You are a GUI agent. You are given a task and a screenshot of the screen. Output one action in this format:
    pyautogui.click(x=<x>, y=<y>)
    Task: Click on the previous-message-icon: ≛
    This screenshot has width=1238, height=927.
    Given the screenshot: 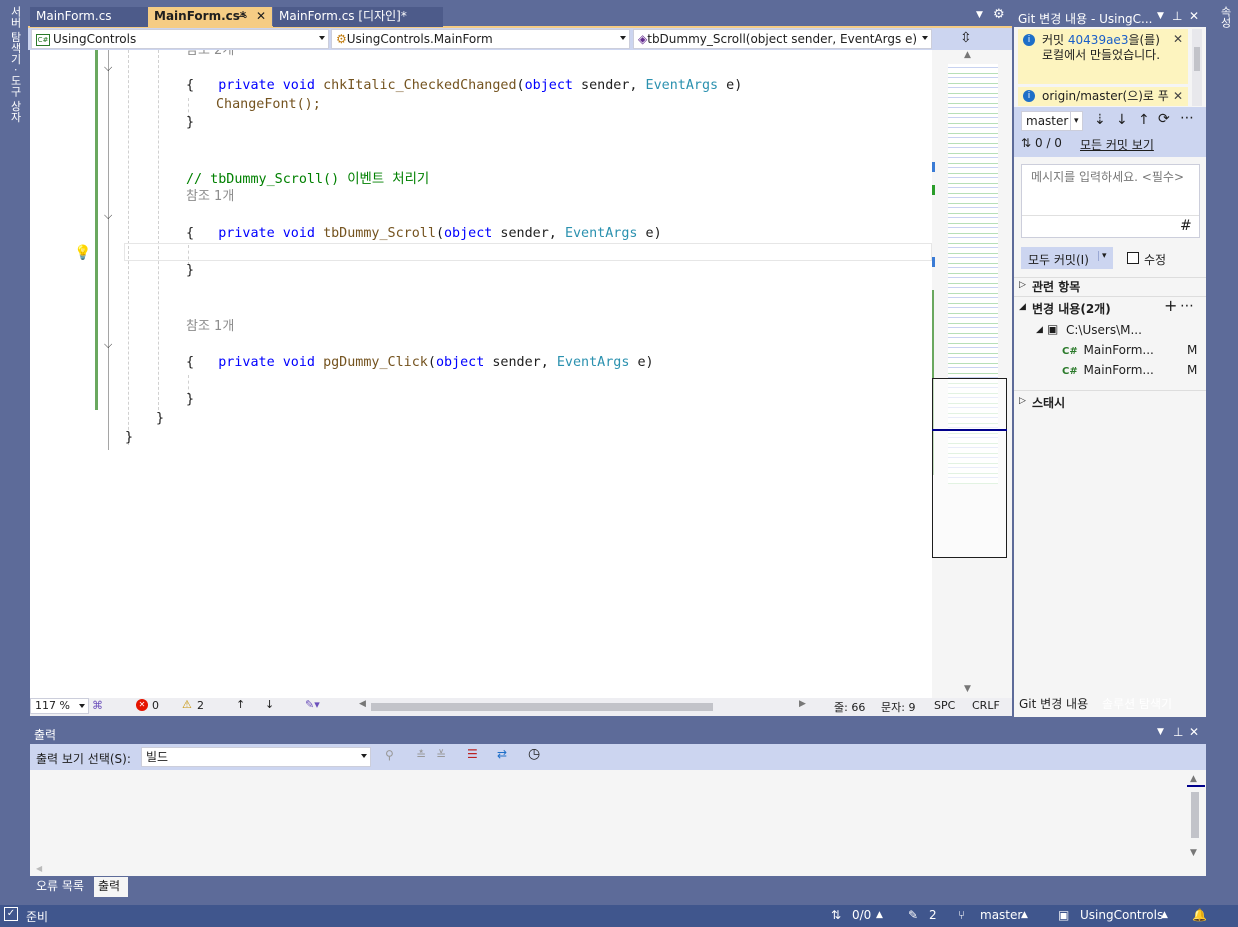 What is the action you would take?
    pyautogui.click(x=421, y=755)
    